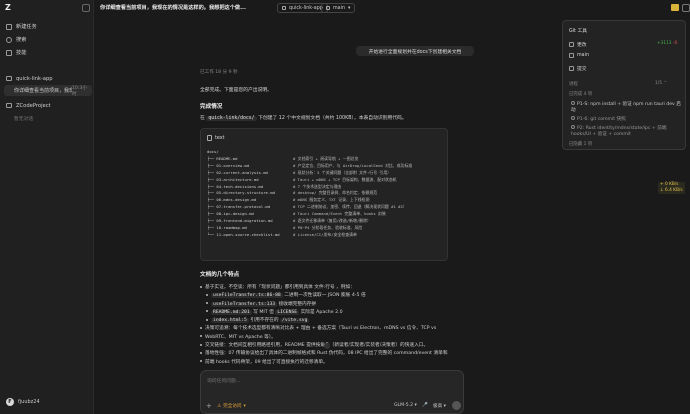 This screenshot has width=690, height=414. What do you see at coordinates (33, 105) in the screenshot?
I see `project-label: ZCodeProject` at bounding box center [33, 105].